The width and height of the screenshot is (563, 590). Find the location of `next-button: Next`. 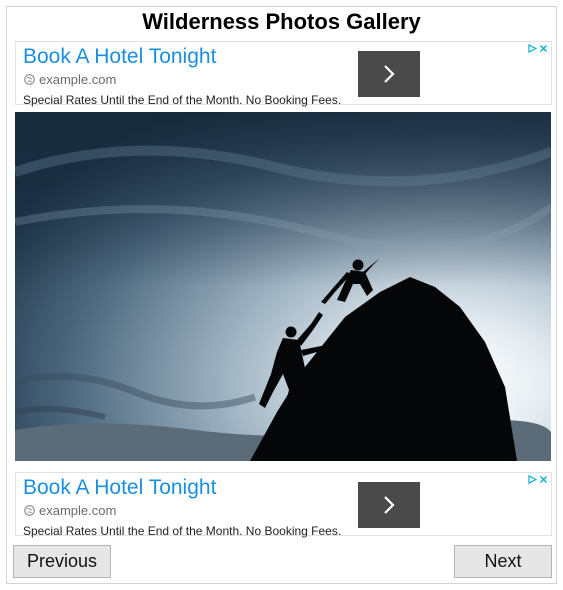

next-button: Next is located at coordinates (503, 561).